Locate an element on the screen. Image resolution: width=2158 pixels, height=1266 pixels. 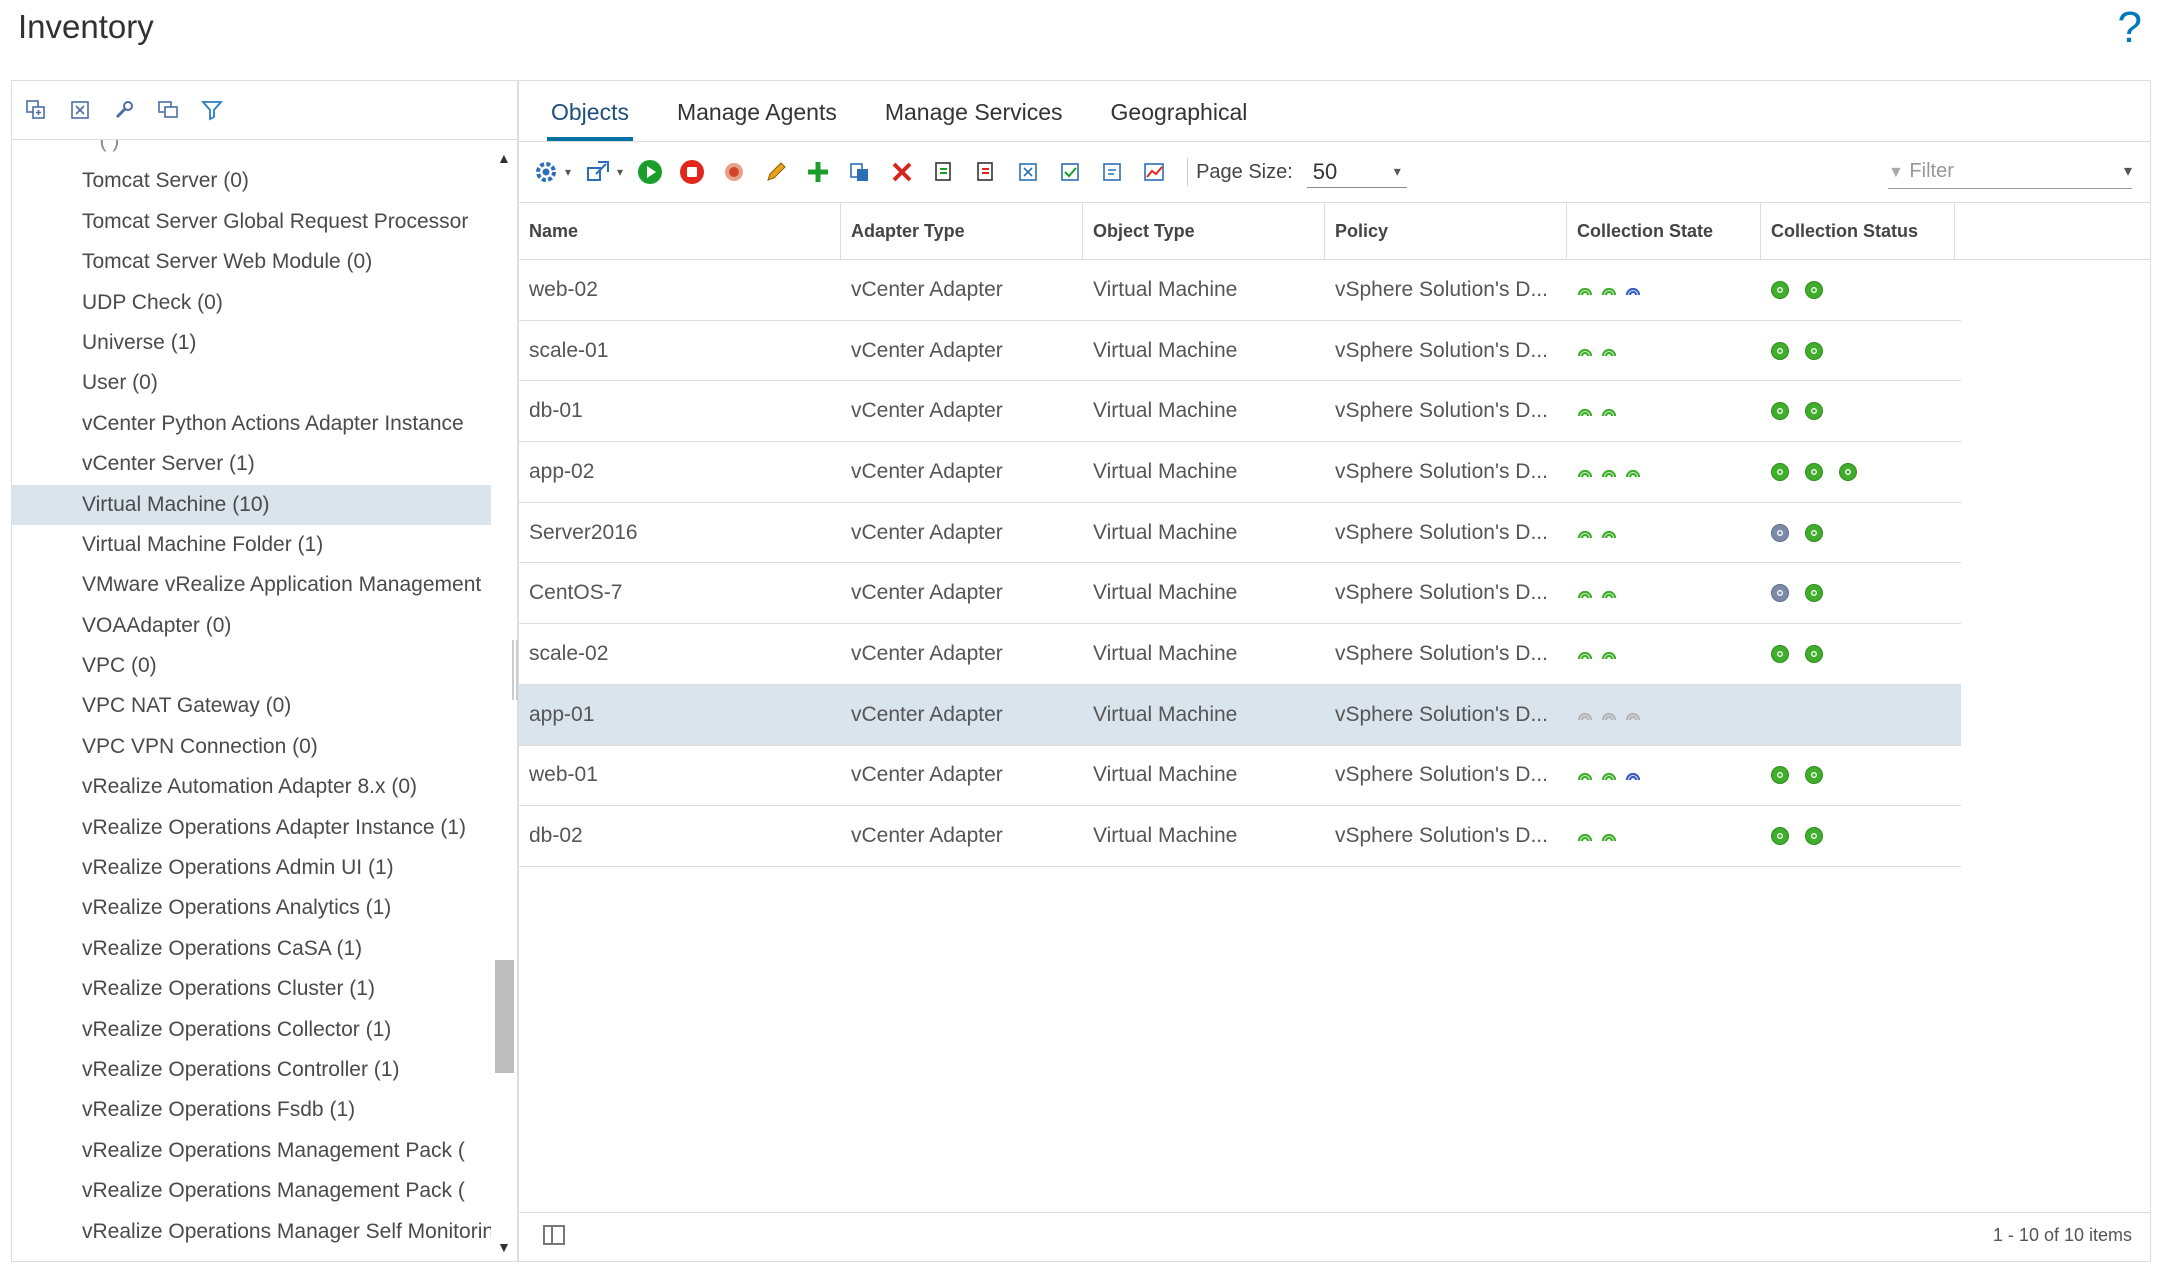
page-size-select: 50 ▾ is located at coordinates (1356, 172).